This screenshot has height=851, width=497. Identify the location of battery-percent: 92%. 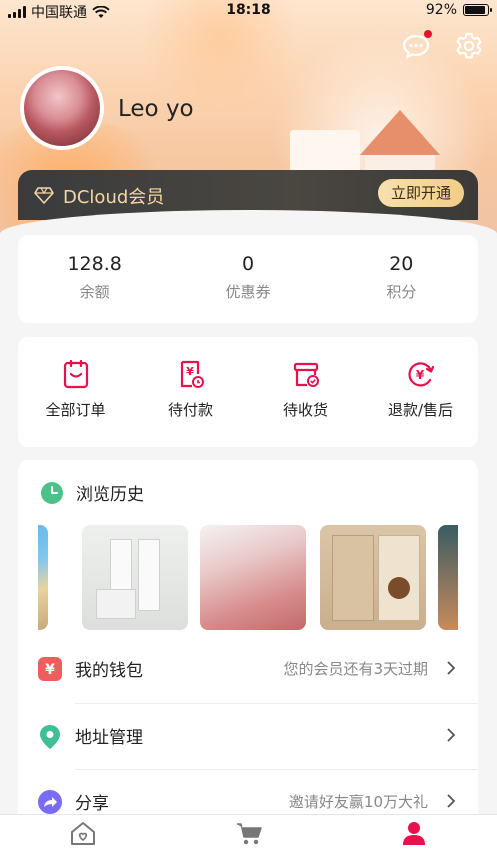
(441, 10).